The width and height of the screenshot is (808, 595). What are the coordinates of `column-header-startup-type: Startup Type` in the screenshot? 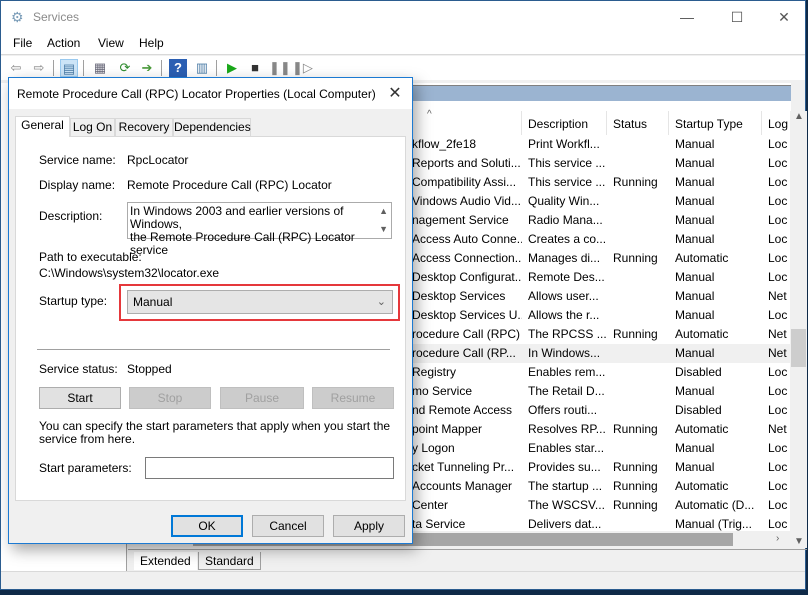 It's located at (709, 124).